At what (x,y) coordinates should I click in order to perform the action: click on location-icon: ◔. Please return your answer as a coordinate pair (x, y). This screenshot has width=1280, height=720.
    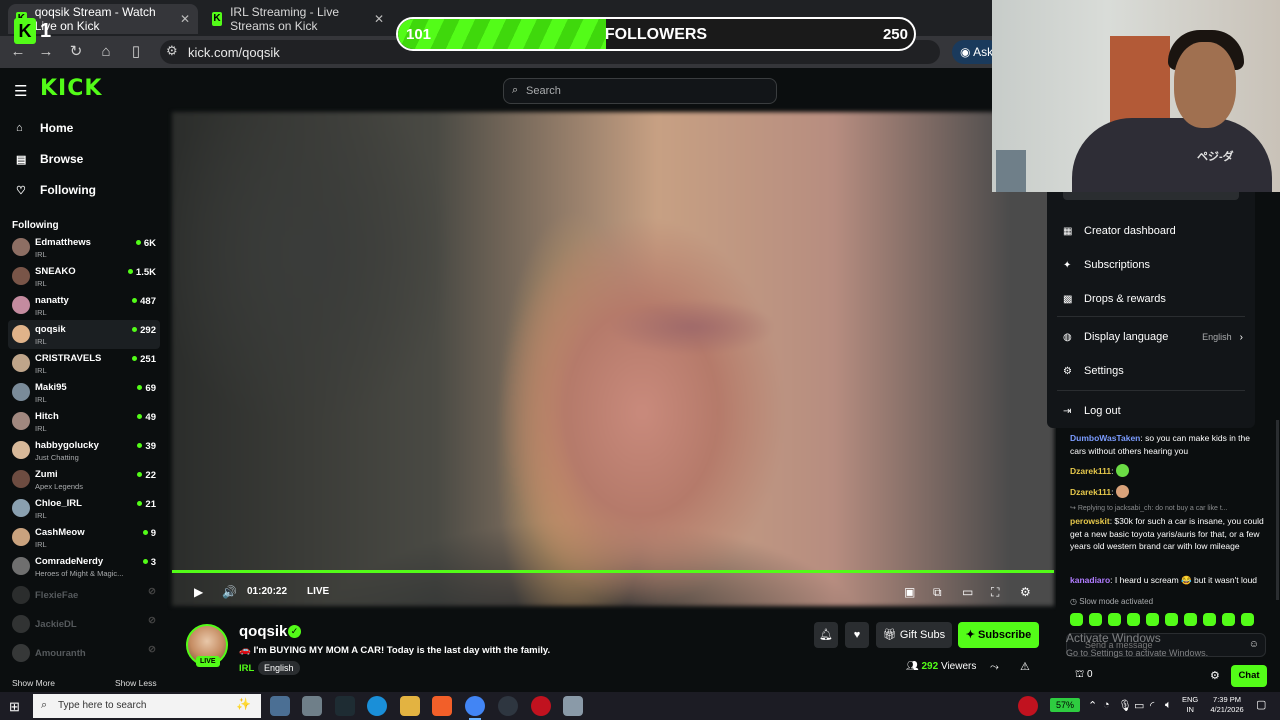
    Looking at the image, I should click on (1106, 705).